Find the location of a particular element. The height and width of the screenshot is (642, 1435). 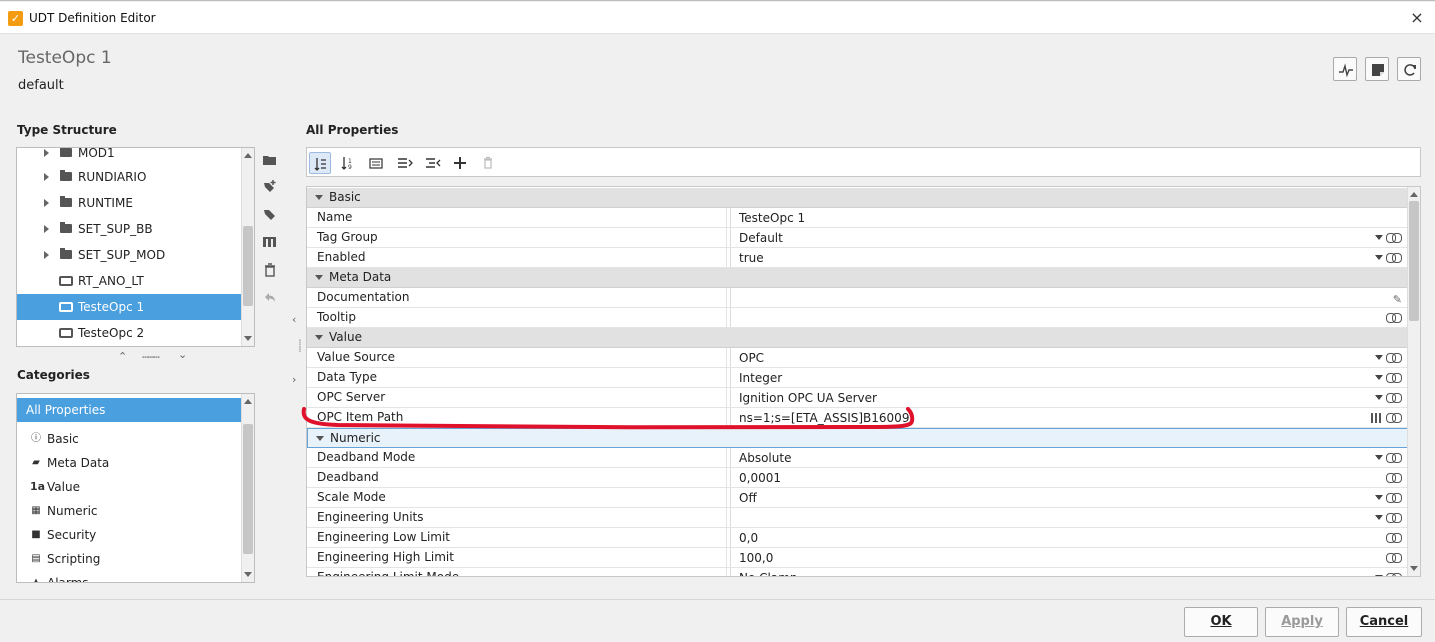

category-basic: ⓘ Basic is located at coordinates (129, 439).